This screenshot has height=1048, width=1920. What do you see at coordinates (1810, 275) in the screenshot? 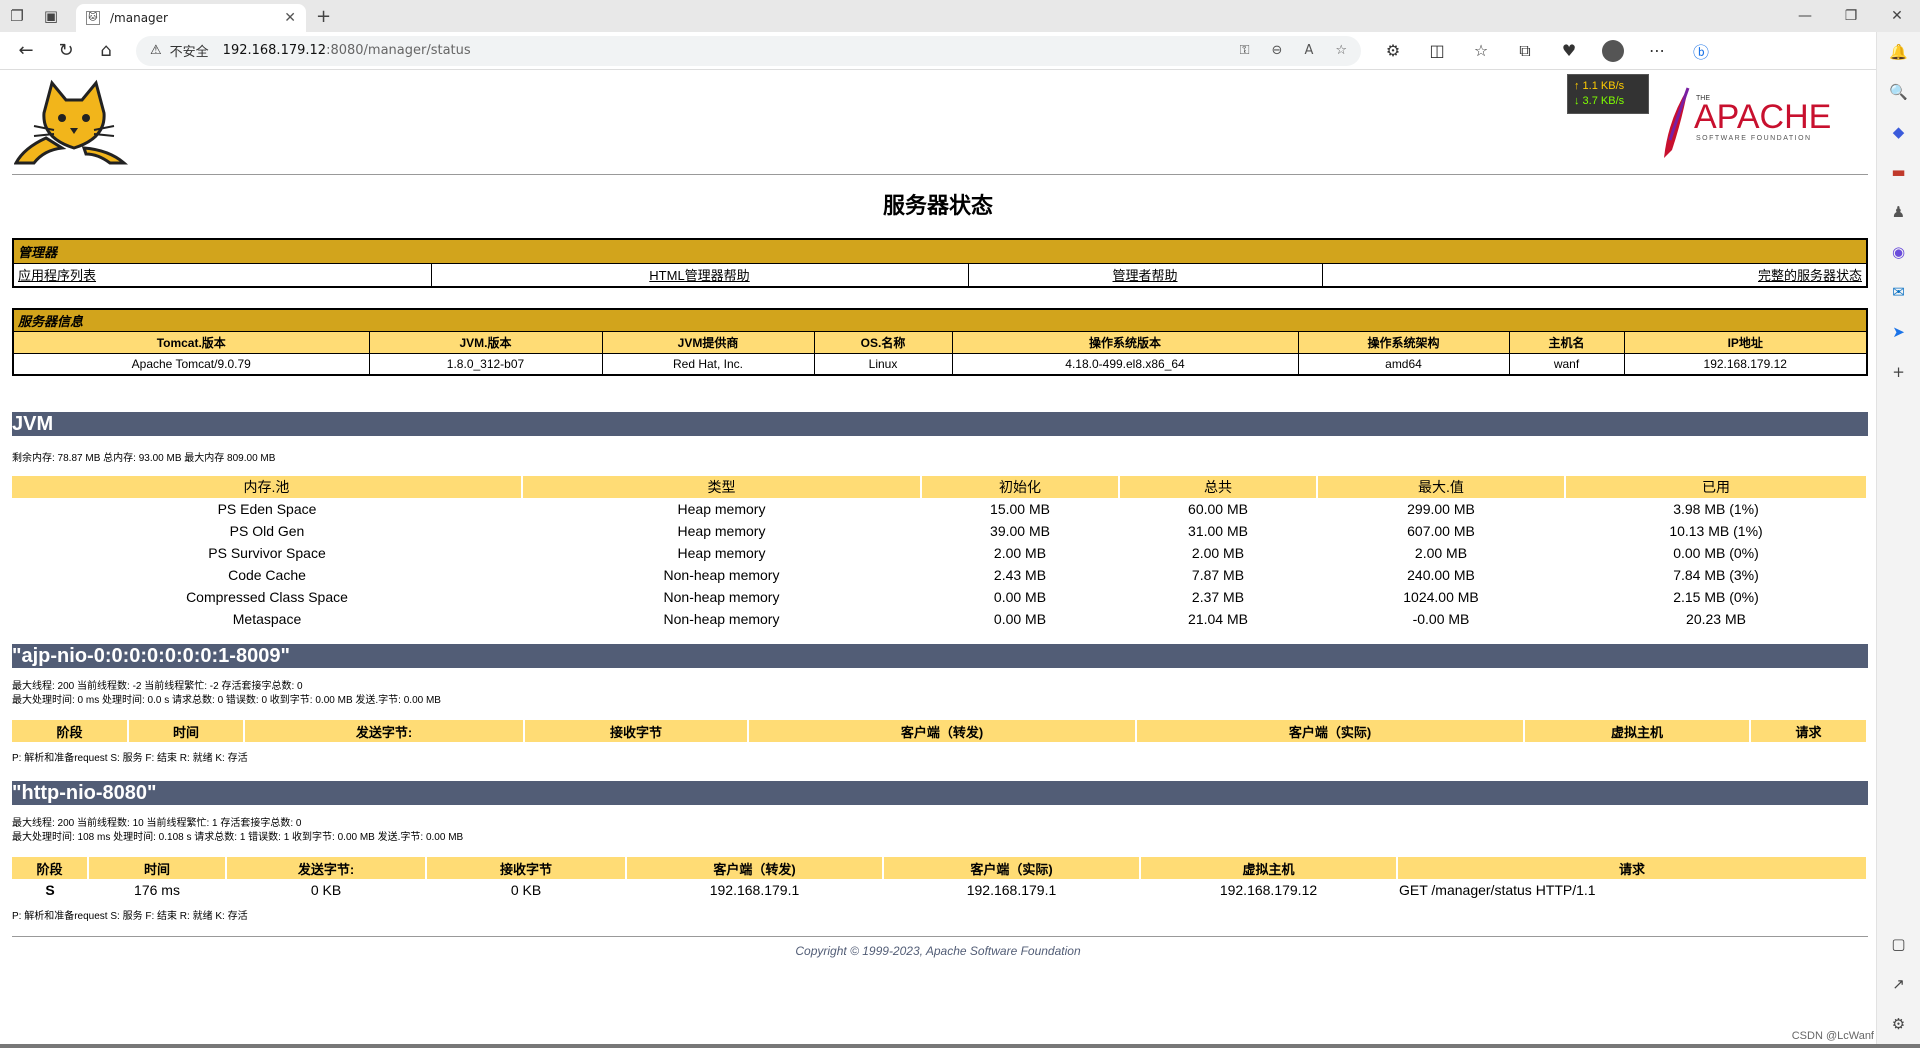
I see `link-complete-status: 完整的服务器状态` at bounding box center [1810, 275].